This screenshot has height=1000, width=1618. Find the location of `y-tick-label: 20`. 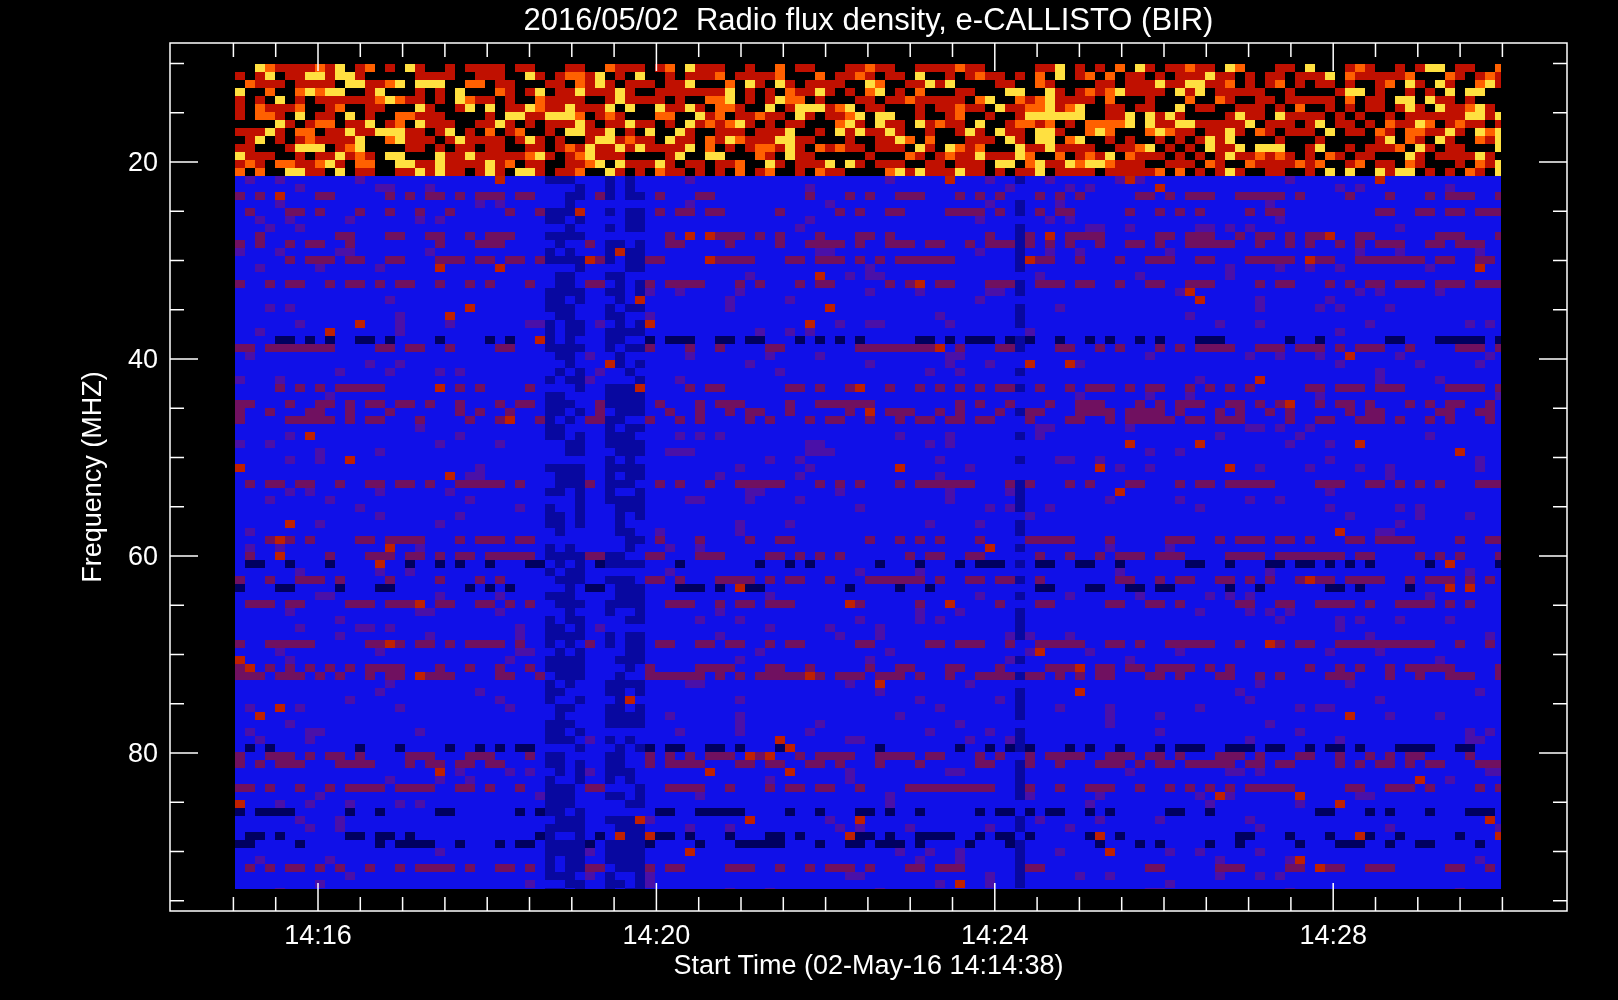

y-tick-label: 20 is located at coordinates (142, 162).